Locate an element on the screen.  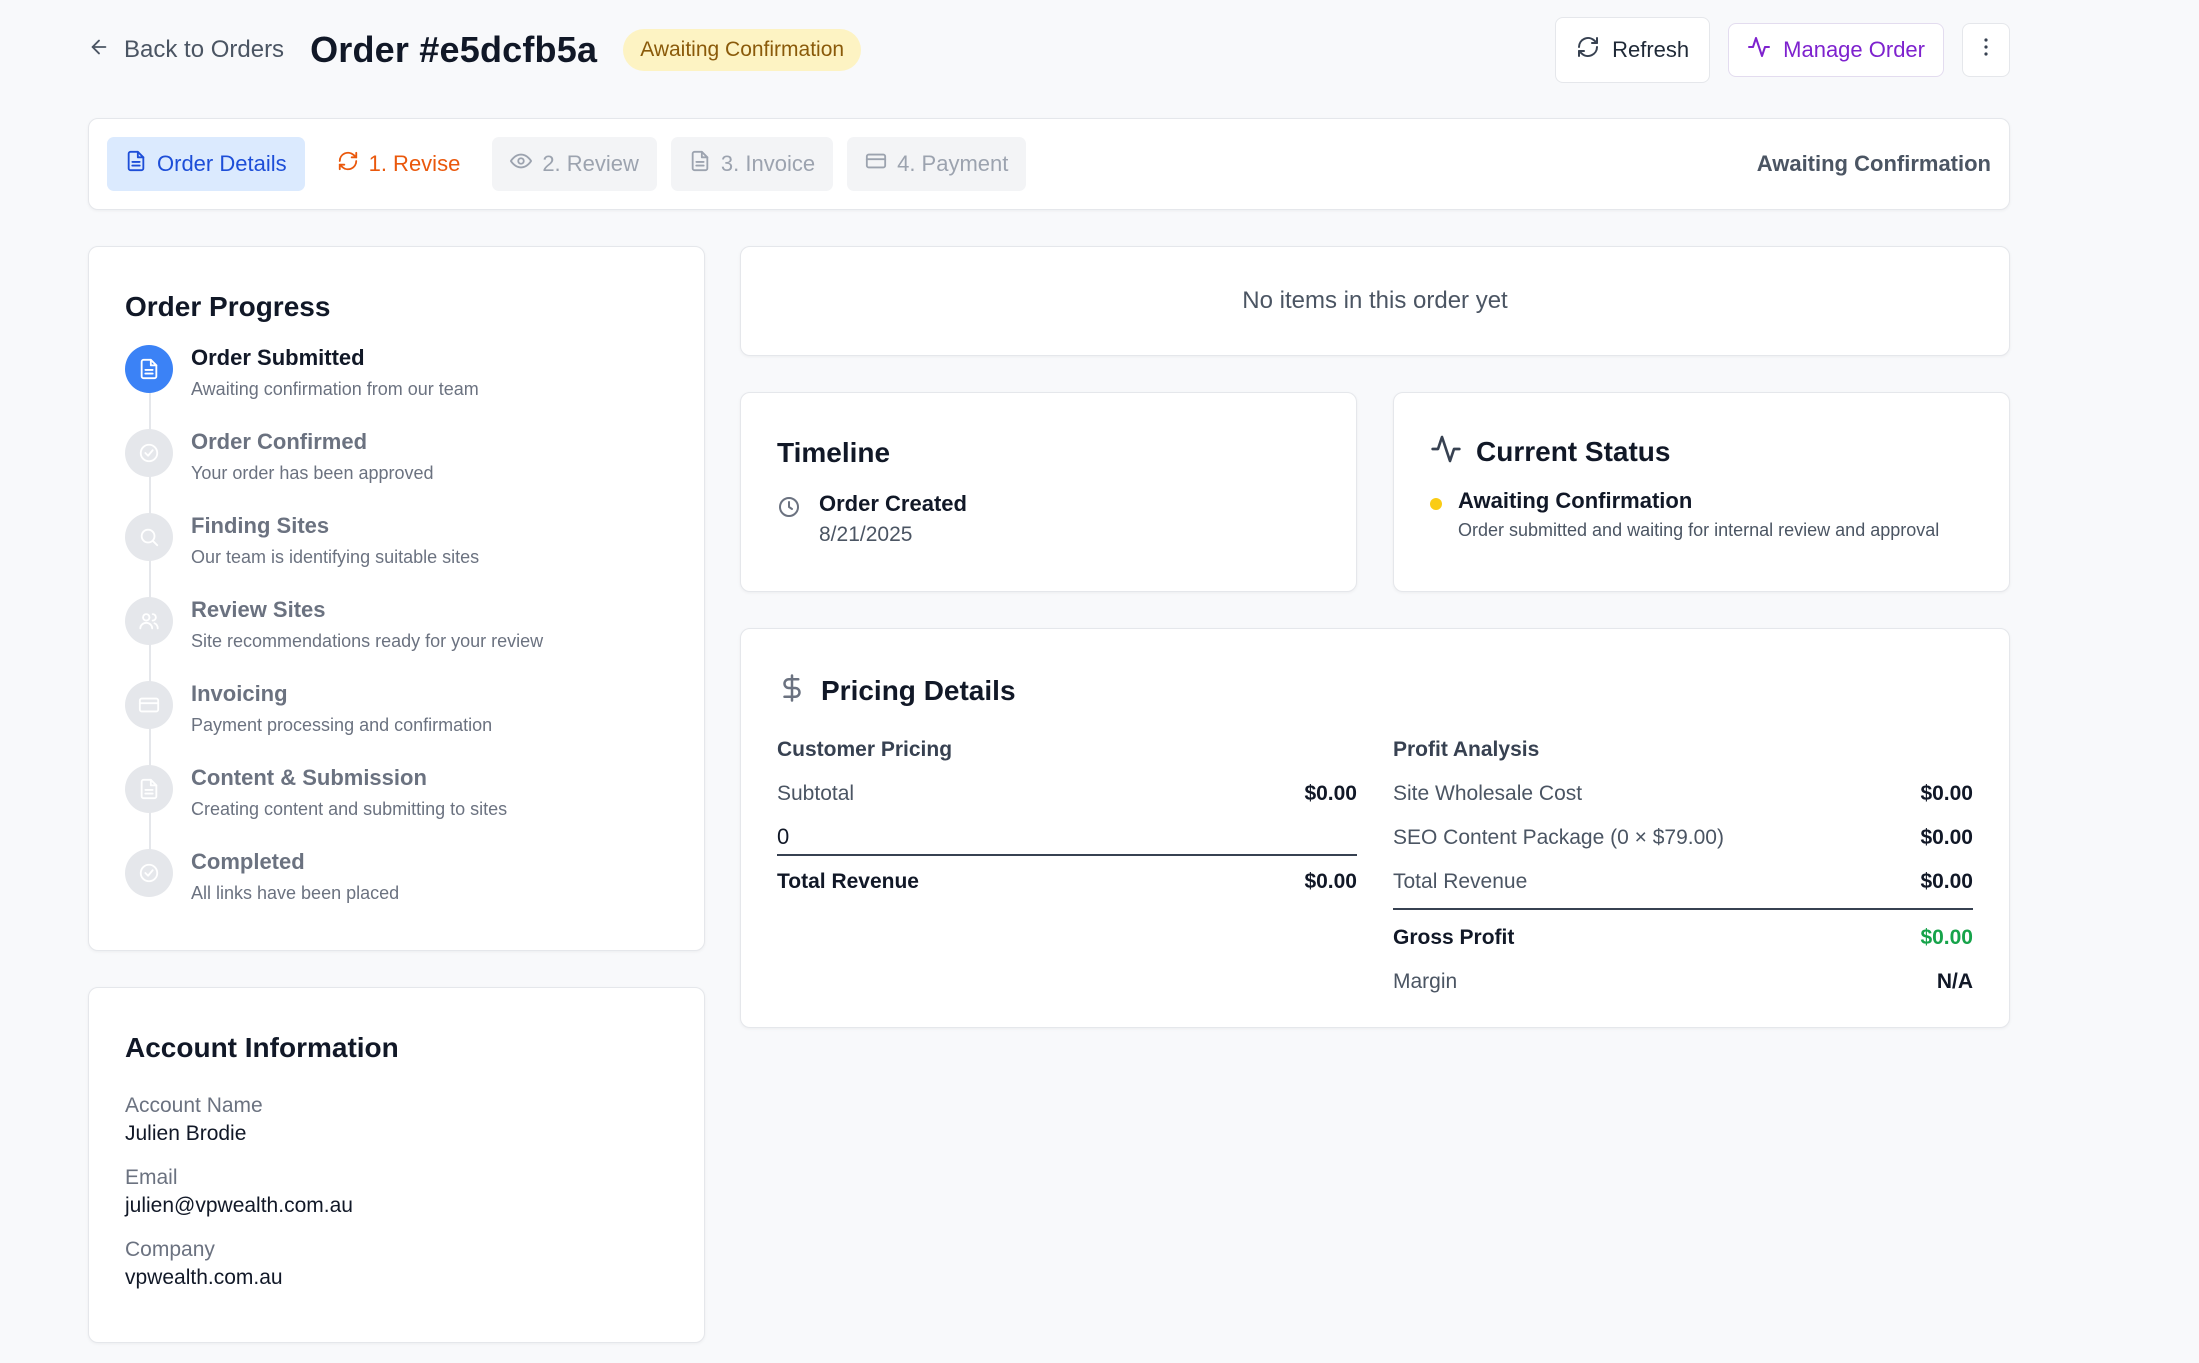
email-label: Email is located at coordinates (151, 1177).